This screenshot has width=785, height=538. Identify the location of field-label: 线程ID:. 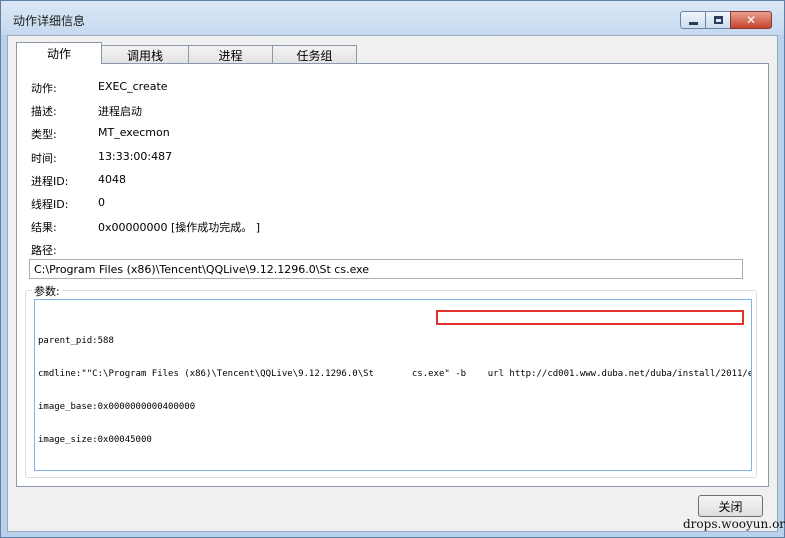
(50, 204).